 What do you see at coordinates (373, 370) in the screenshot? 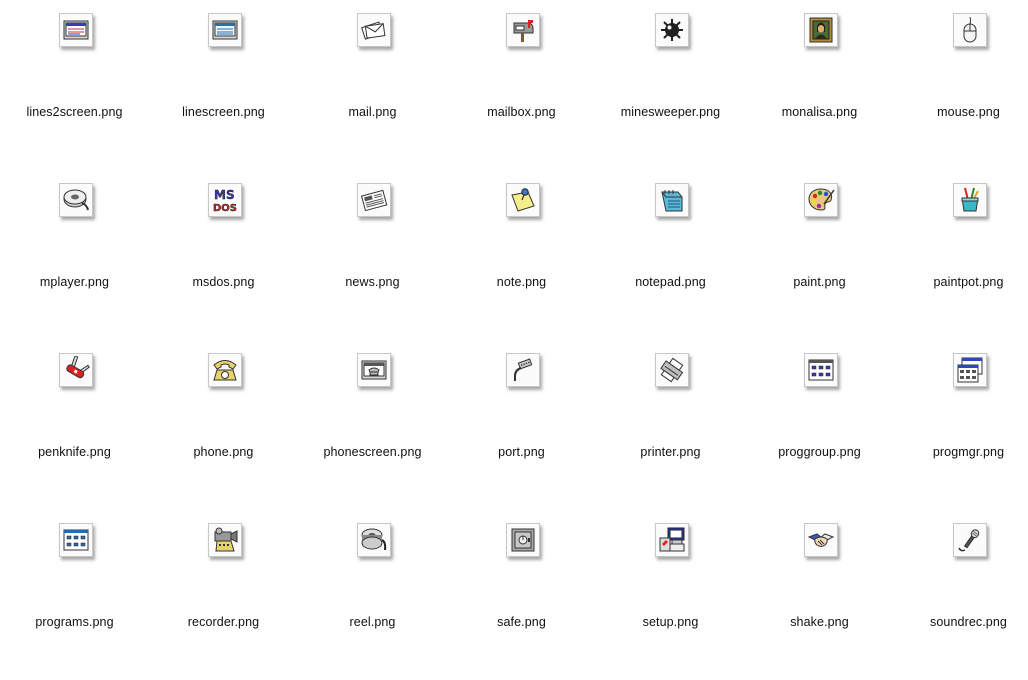
I see `phonescreen-icon` at bounding box center [373, 370].